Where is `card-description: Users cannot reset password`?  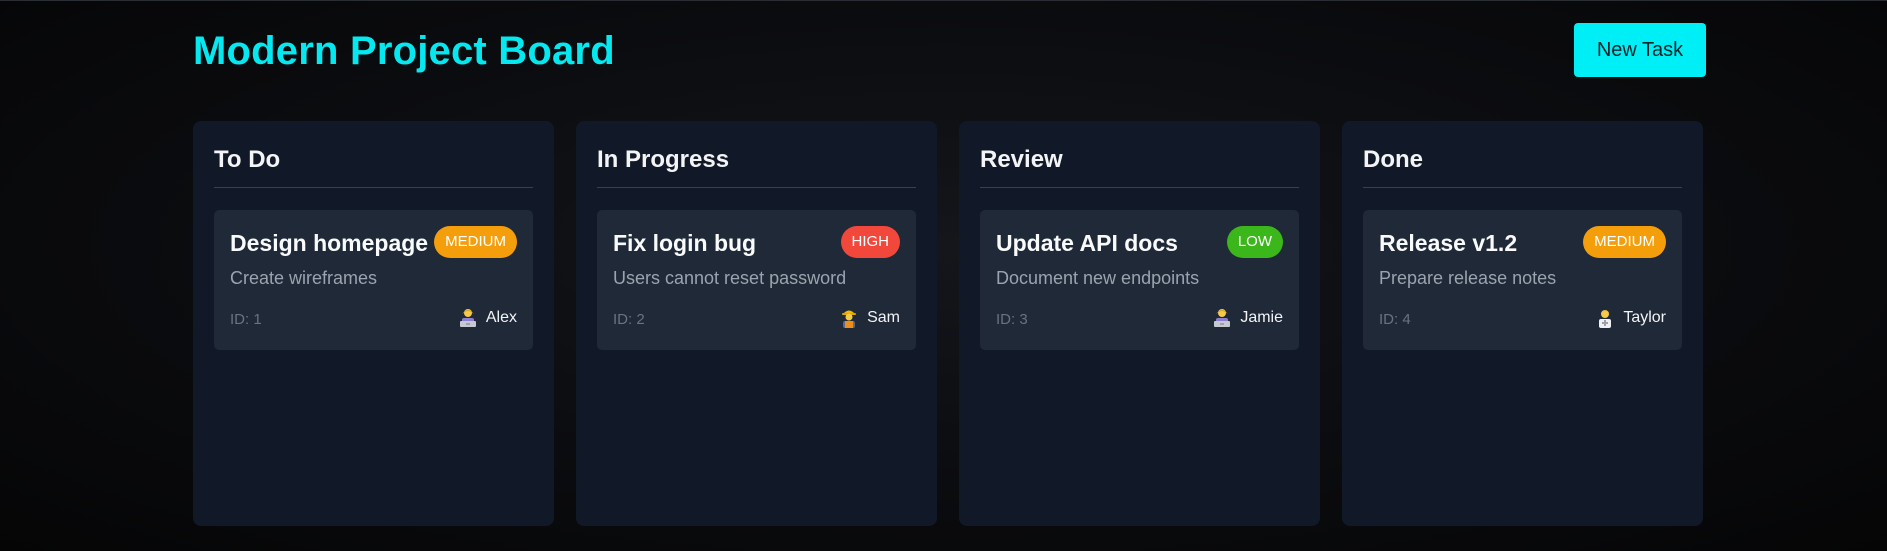 card-description: Users cannot reset password is located at coordinates (730, 278).